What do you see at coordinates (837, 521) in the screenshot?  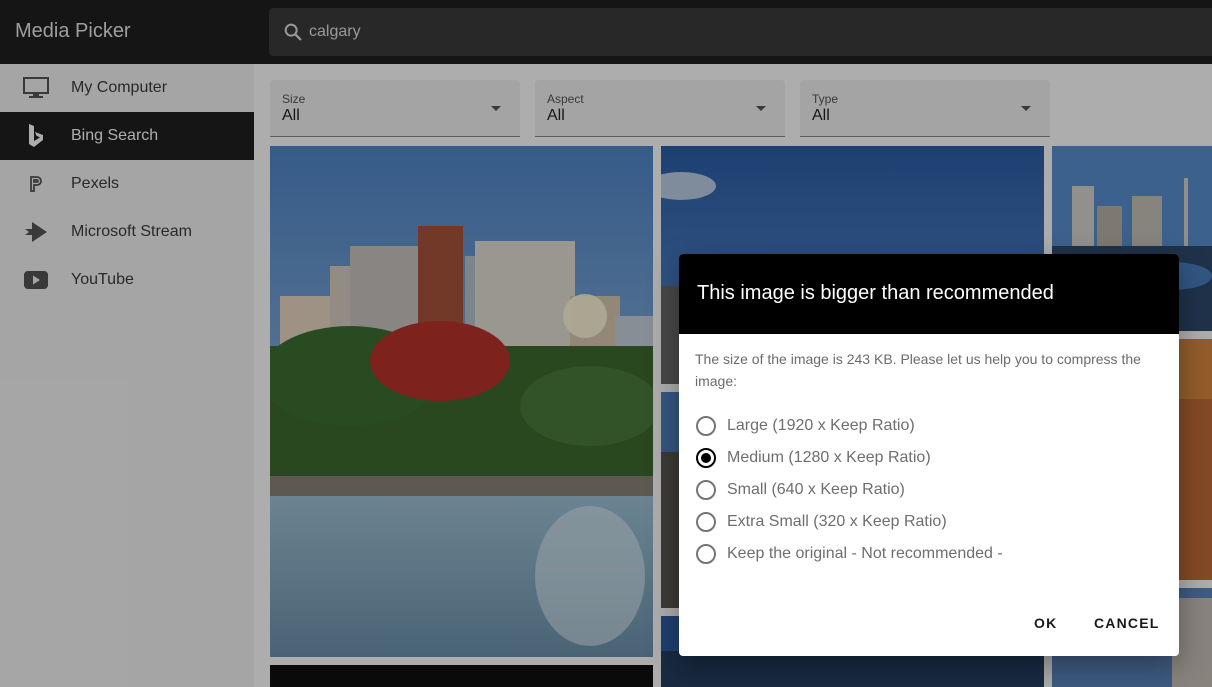 I see `option-label: Extra Small (320 x Keep Ratio)` at bounding box center [837, 521].